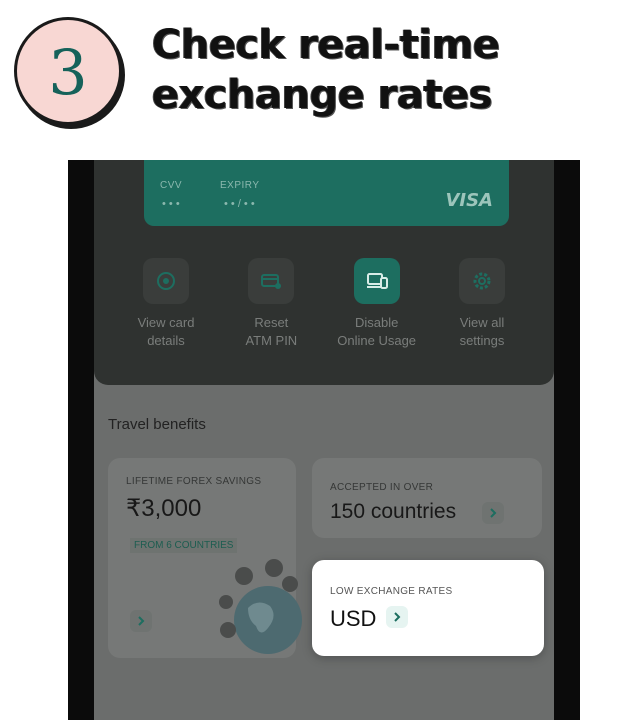  I want to click on action-label: View all settings, so click(482, 332).